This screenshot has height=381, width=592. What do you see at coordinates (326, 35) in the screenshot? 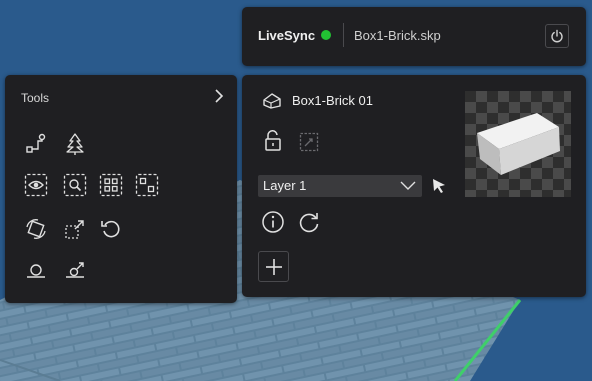
I see `sync-status-indicator` at bounding box center [326, 35].